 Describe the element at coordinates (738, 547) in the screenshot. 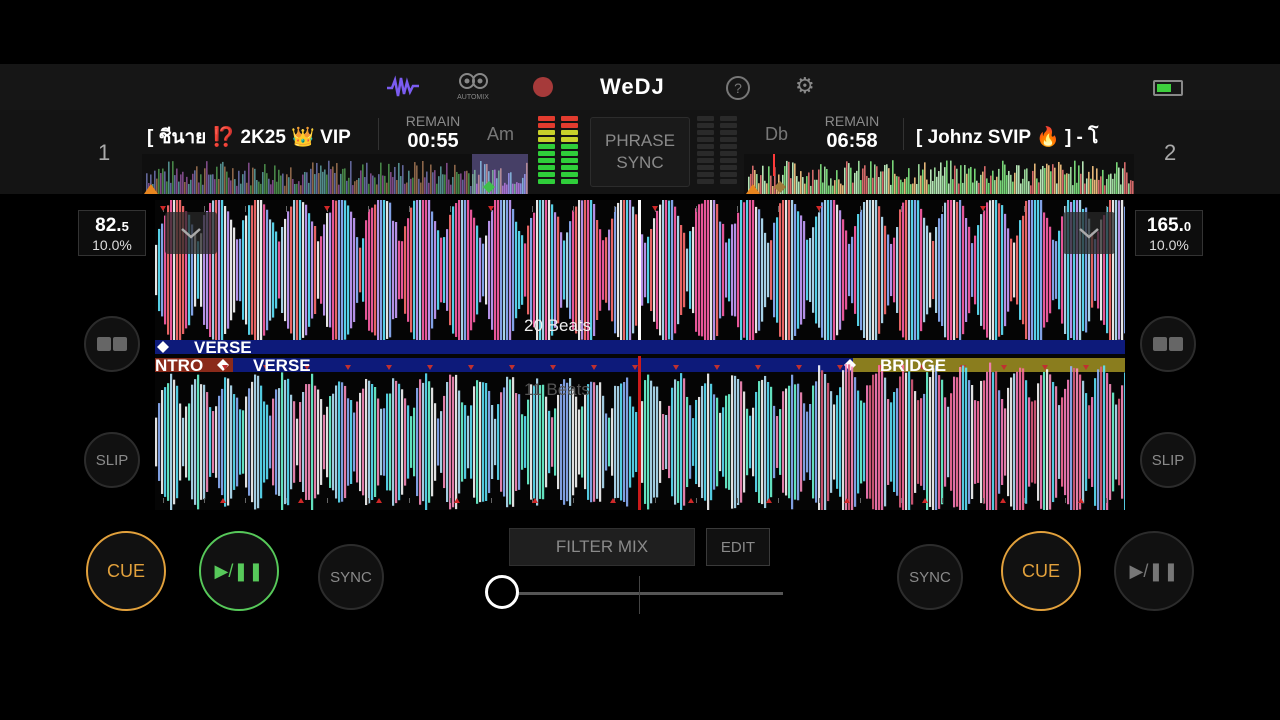

I see `edit-button: EDIT` at that location.